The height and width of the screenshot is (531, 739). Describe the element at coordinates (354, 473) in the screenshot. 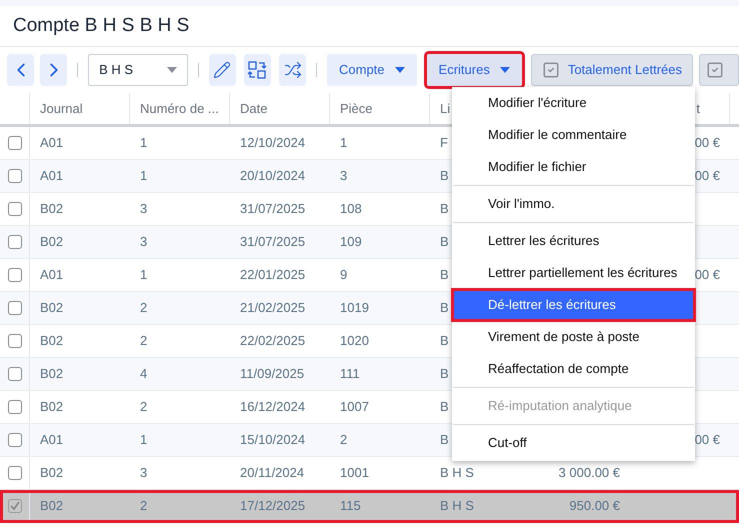

I see `table-cell-text: 1001` at that location.